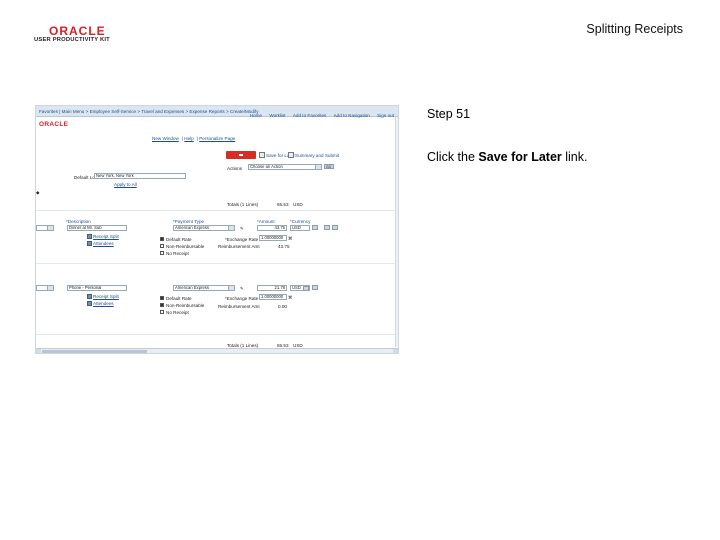  Describe the element at coordinates (285, 167) in the screenshot. I see `actions-dropdown: Choose an Action` at that location.